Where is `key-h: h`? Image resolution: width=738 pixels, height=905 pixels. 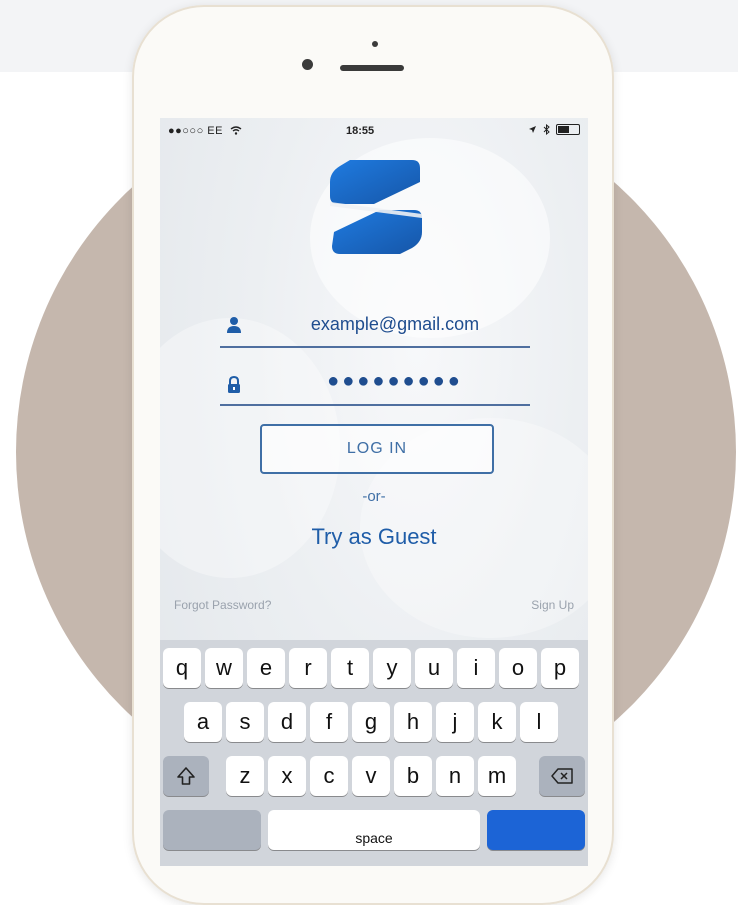
key-h: h is located at coordinates (413, 722).